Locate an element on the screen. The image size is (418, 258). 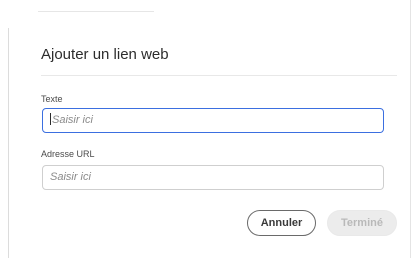
dialog-title: Ajouter un lien web is located at coordinates (105, 54).